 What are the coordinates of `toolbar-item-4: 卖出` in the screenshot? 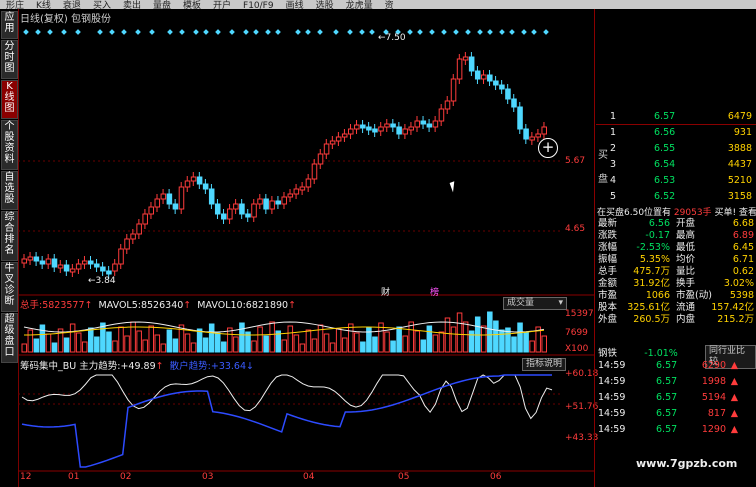 It's located at (132, 6).